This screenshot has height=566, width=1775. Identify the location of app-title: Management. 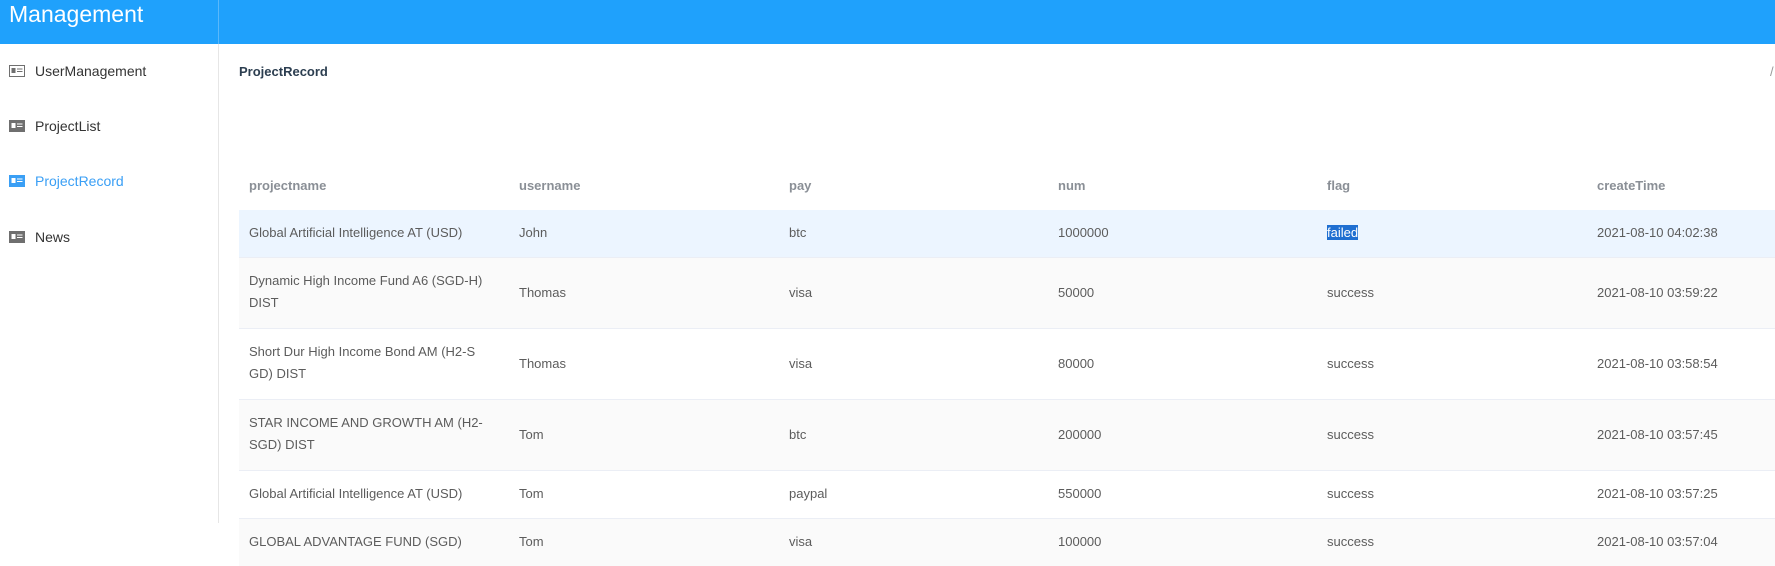
(76, 14).